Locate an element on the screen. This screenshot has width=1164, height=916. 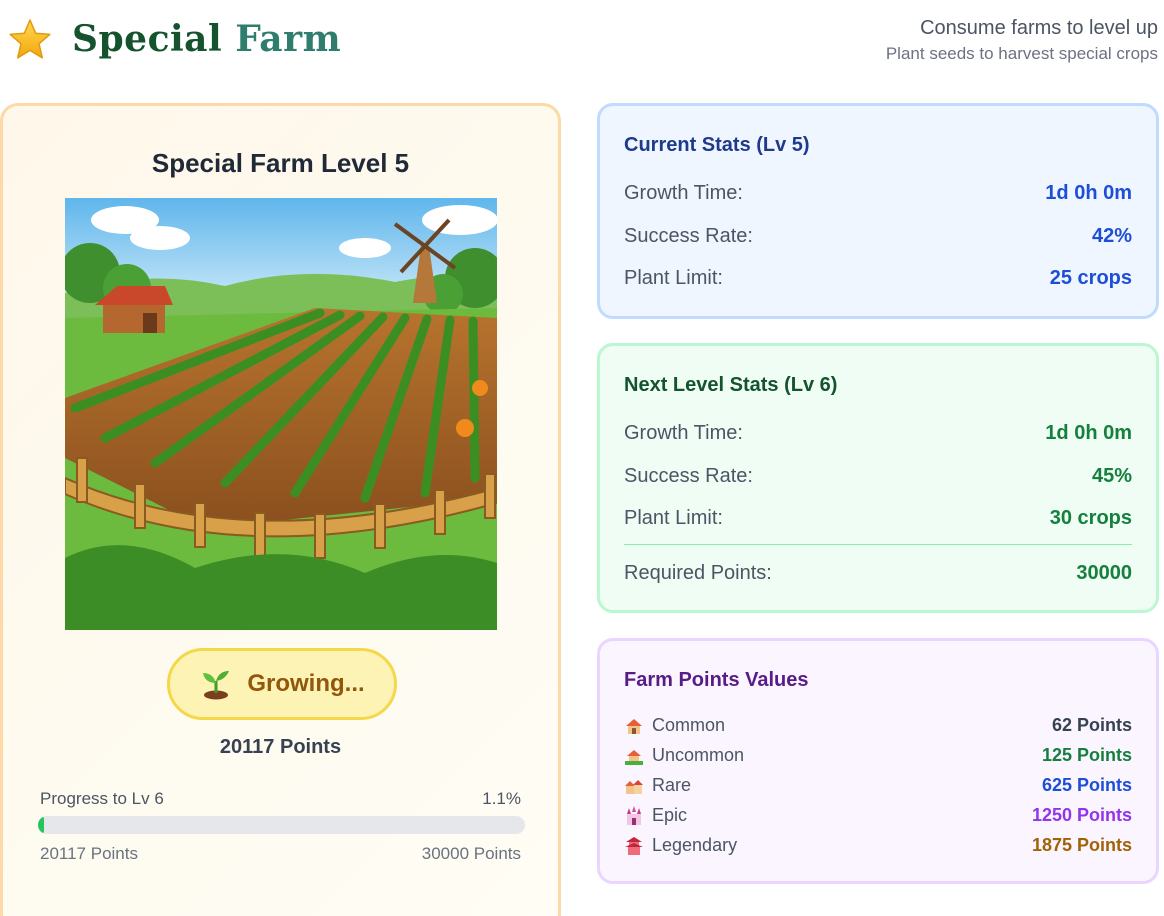
required-points-row: Required Points: 30000 is located at coordinates (878, 573).